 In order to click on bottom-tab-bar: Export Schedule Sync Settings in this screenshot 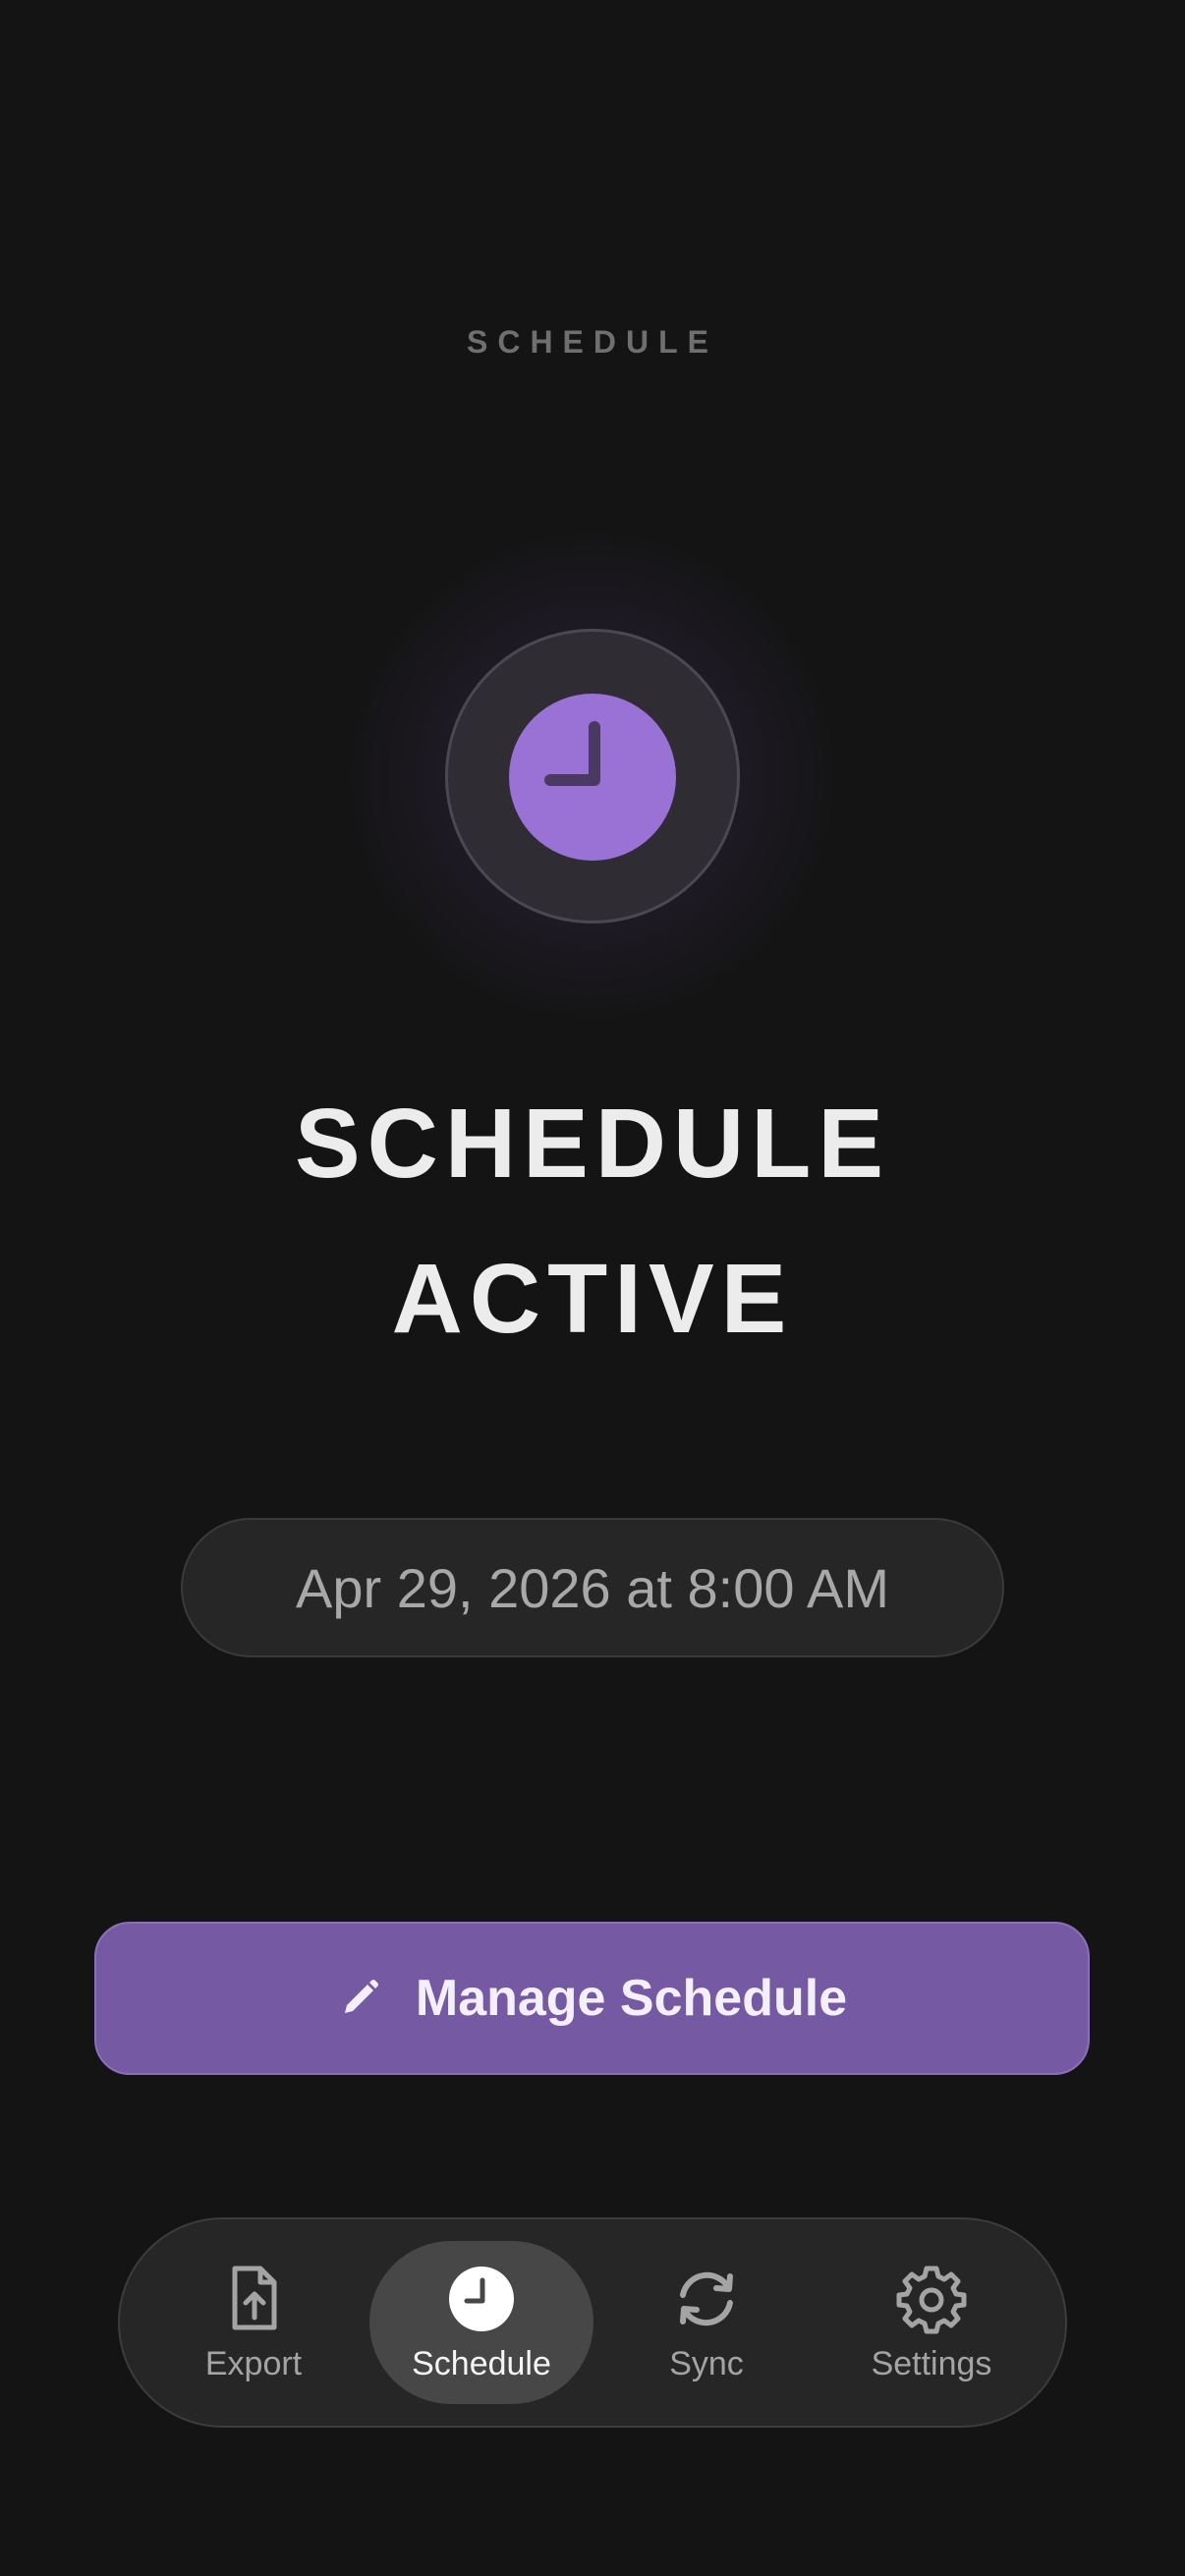, I will do `click(592, 2322)`.